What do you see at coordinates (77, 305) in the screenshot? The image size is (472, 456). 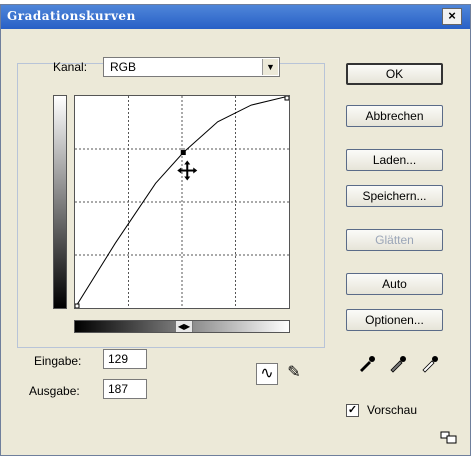 I see `curve-endpoint-black` at bounding box center [77, 305].